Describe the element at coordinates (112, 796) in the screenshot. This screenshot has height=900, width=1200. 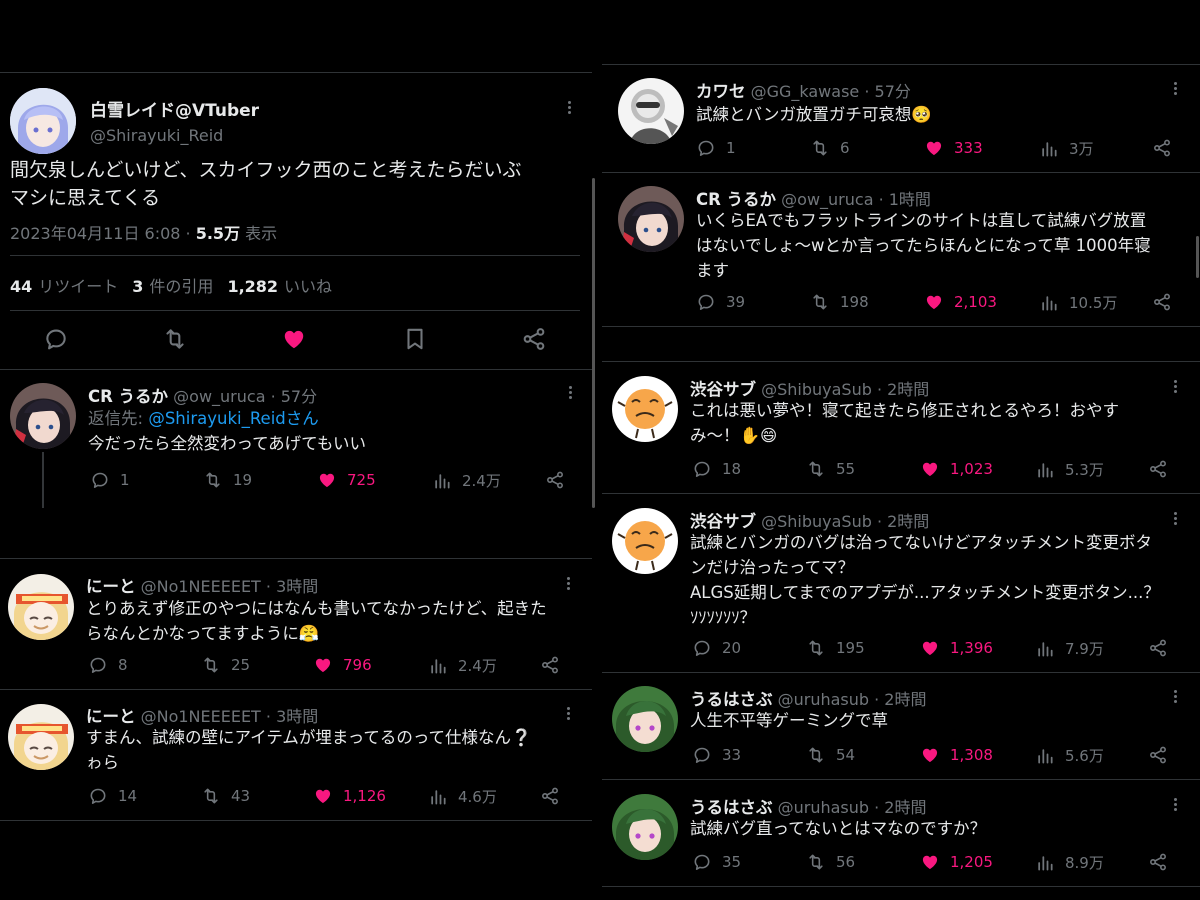
I see `reply-action: 14` at that location.